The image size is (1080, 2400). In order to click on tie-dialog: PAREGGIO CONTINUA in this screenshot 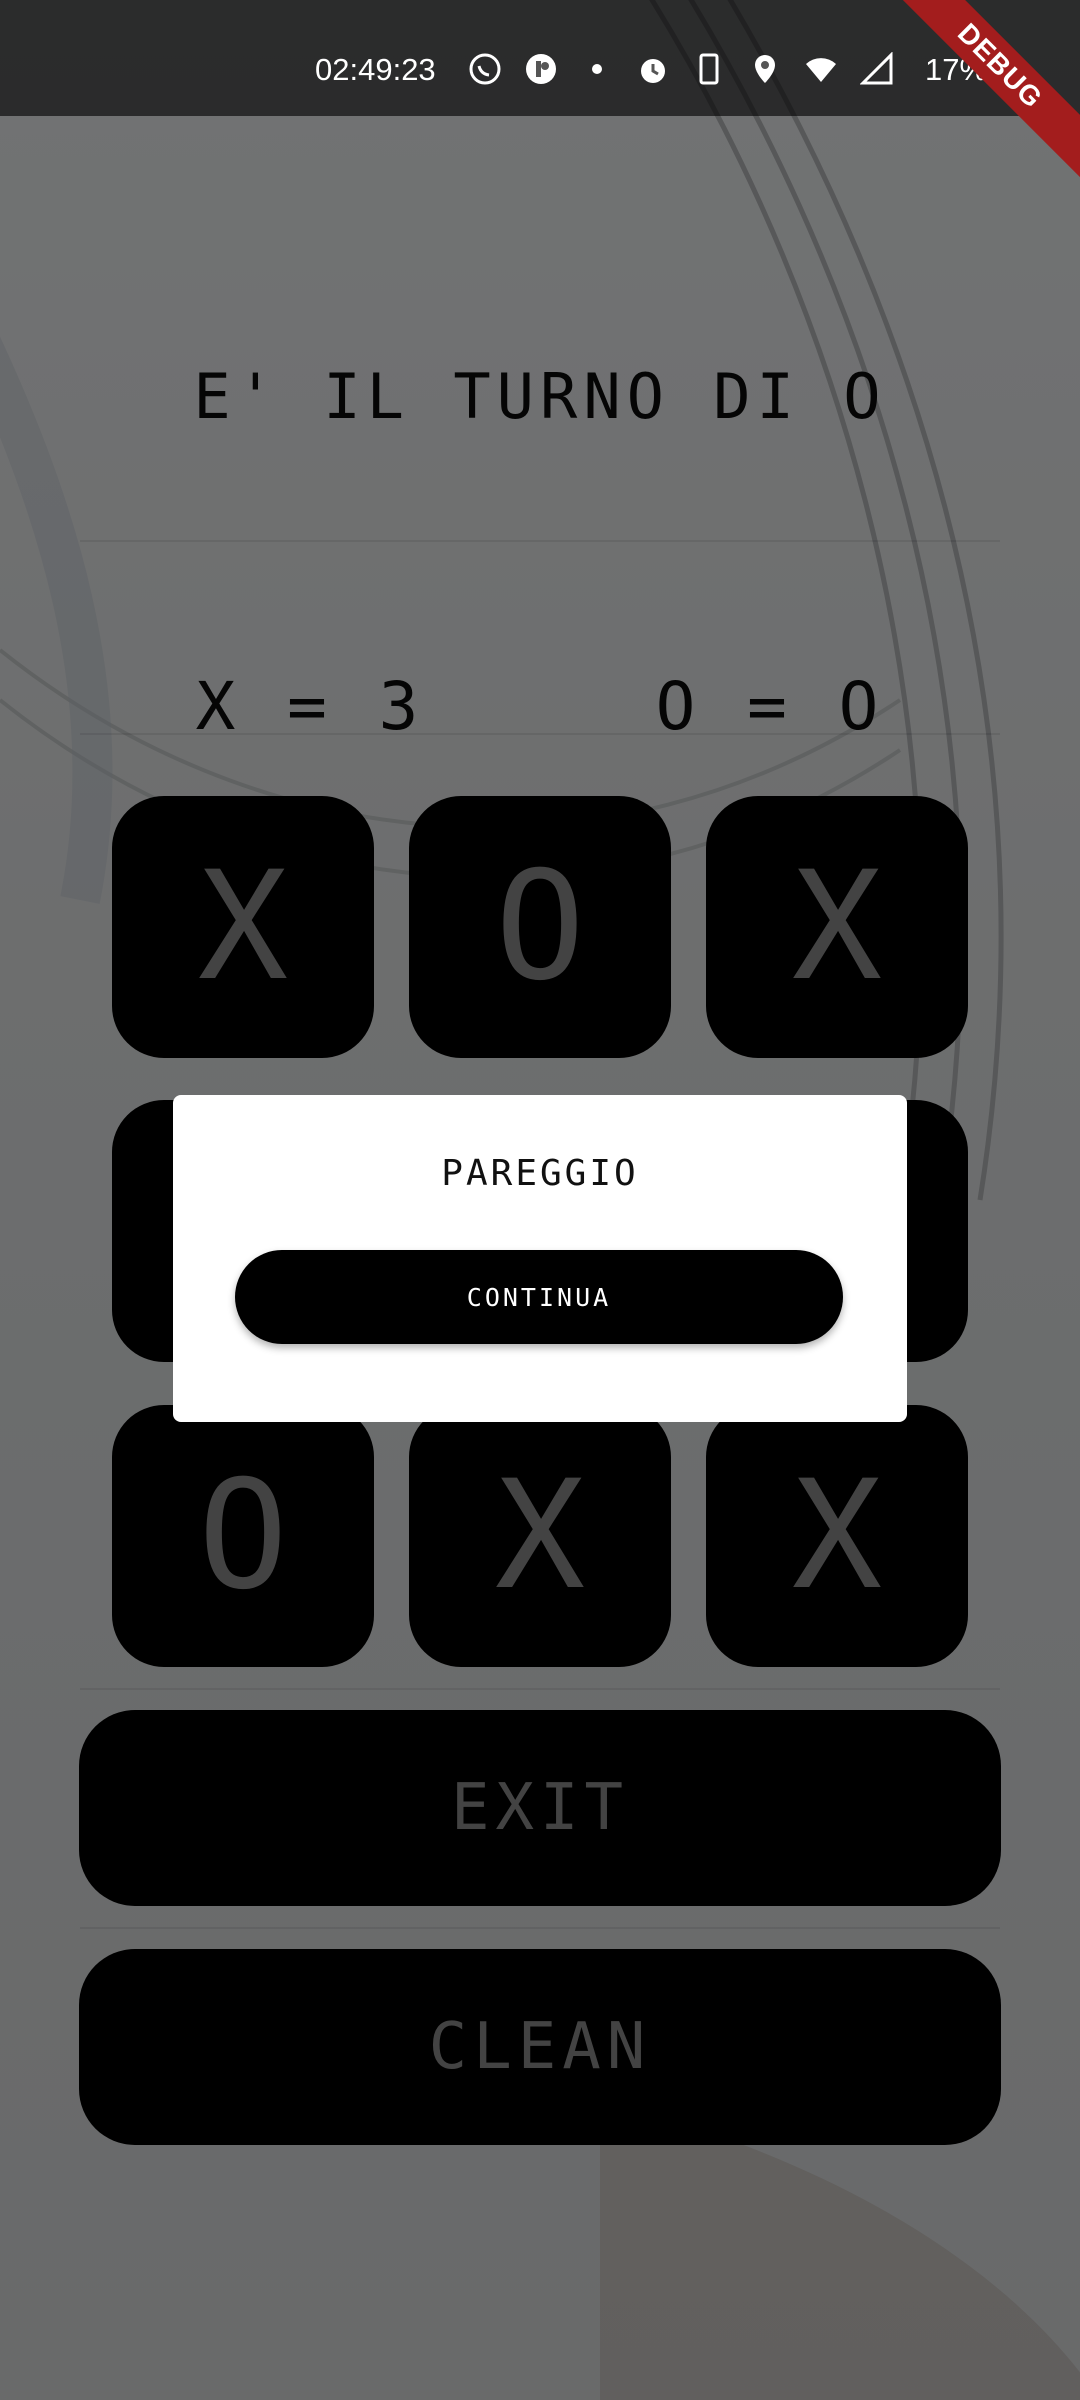, I will do `click(540, 1258)`.